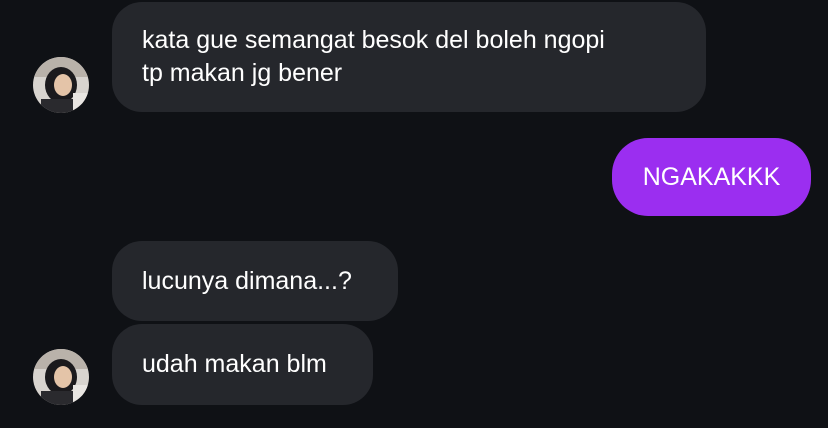  I want to click on incoming-message-bubble: udah makan blm, so click(242, 364).